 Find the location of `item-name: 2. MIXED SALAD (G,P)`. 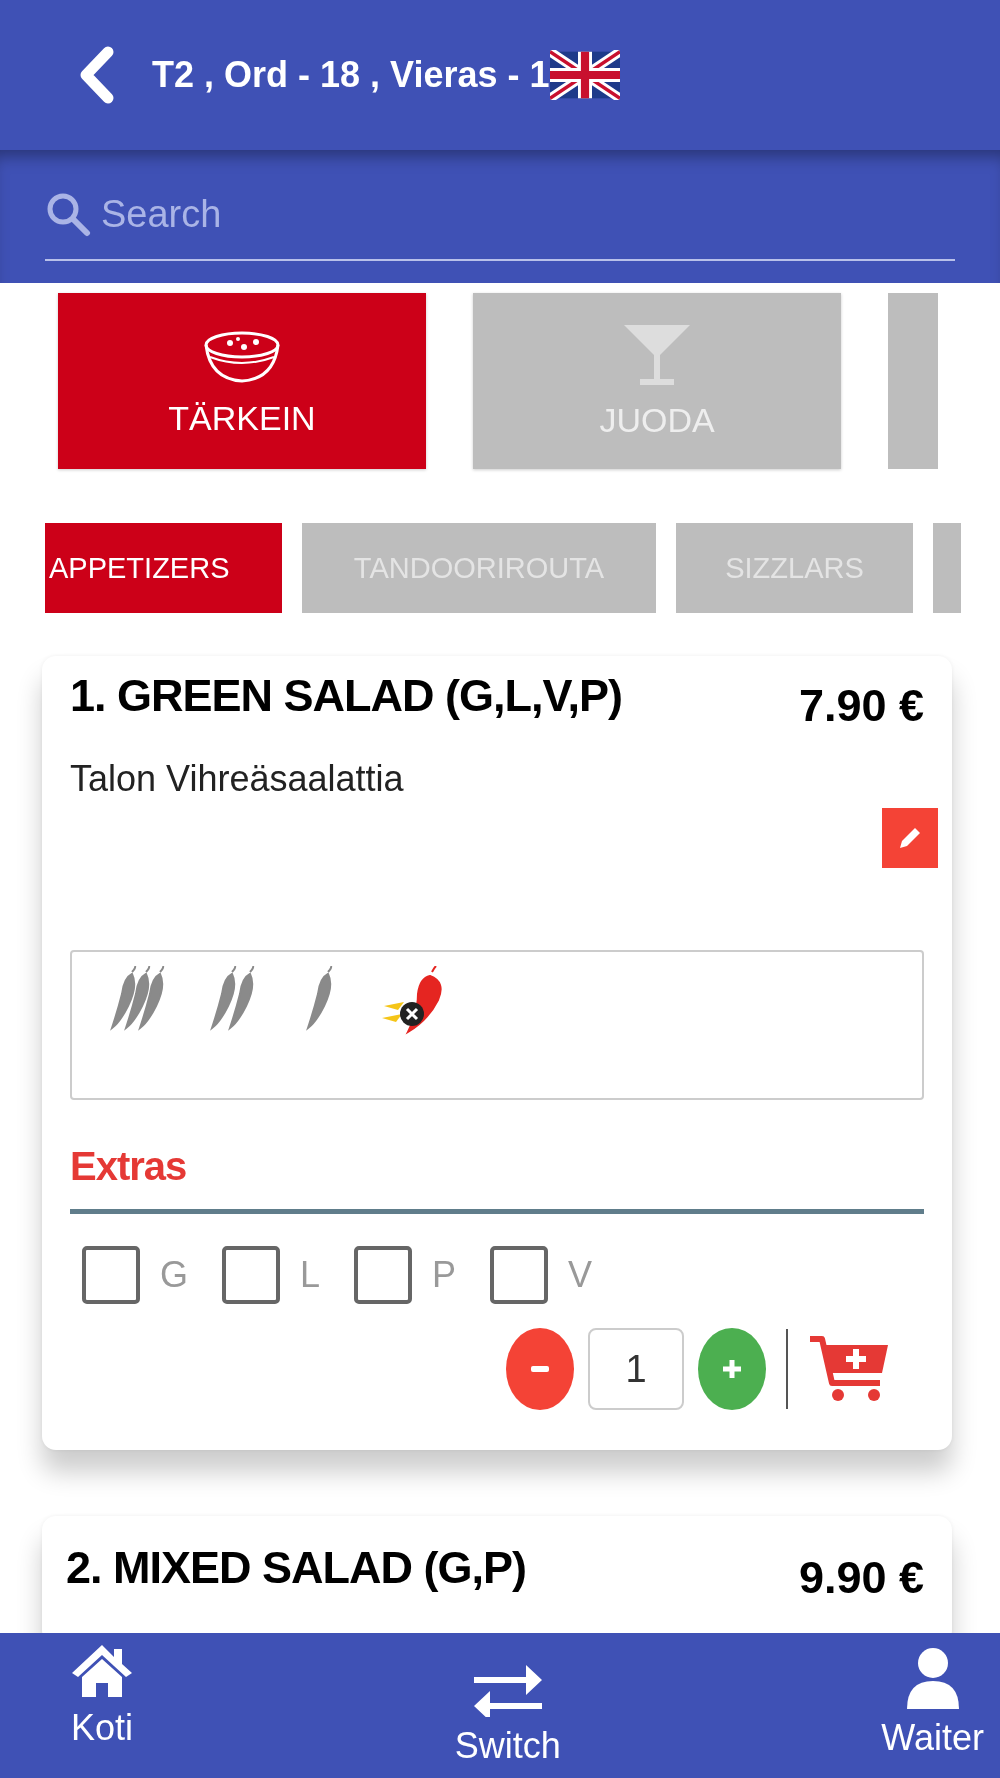

item-name: 2. MIXED SALAD (G,P) is located at coordinates (296, 1568).